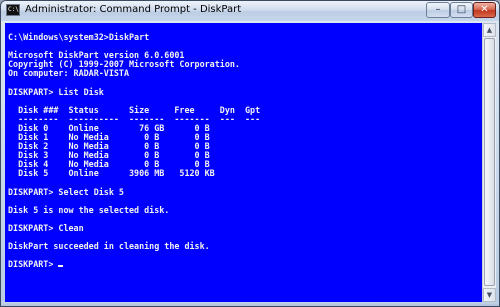  Describe the element at coordinates (61, 266) in the screenshot. I see `text-cursor` at that location.